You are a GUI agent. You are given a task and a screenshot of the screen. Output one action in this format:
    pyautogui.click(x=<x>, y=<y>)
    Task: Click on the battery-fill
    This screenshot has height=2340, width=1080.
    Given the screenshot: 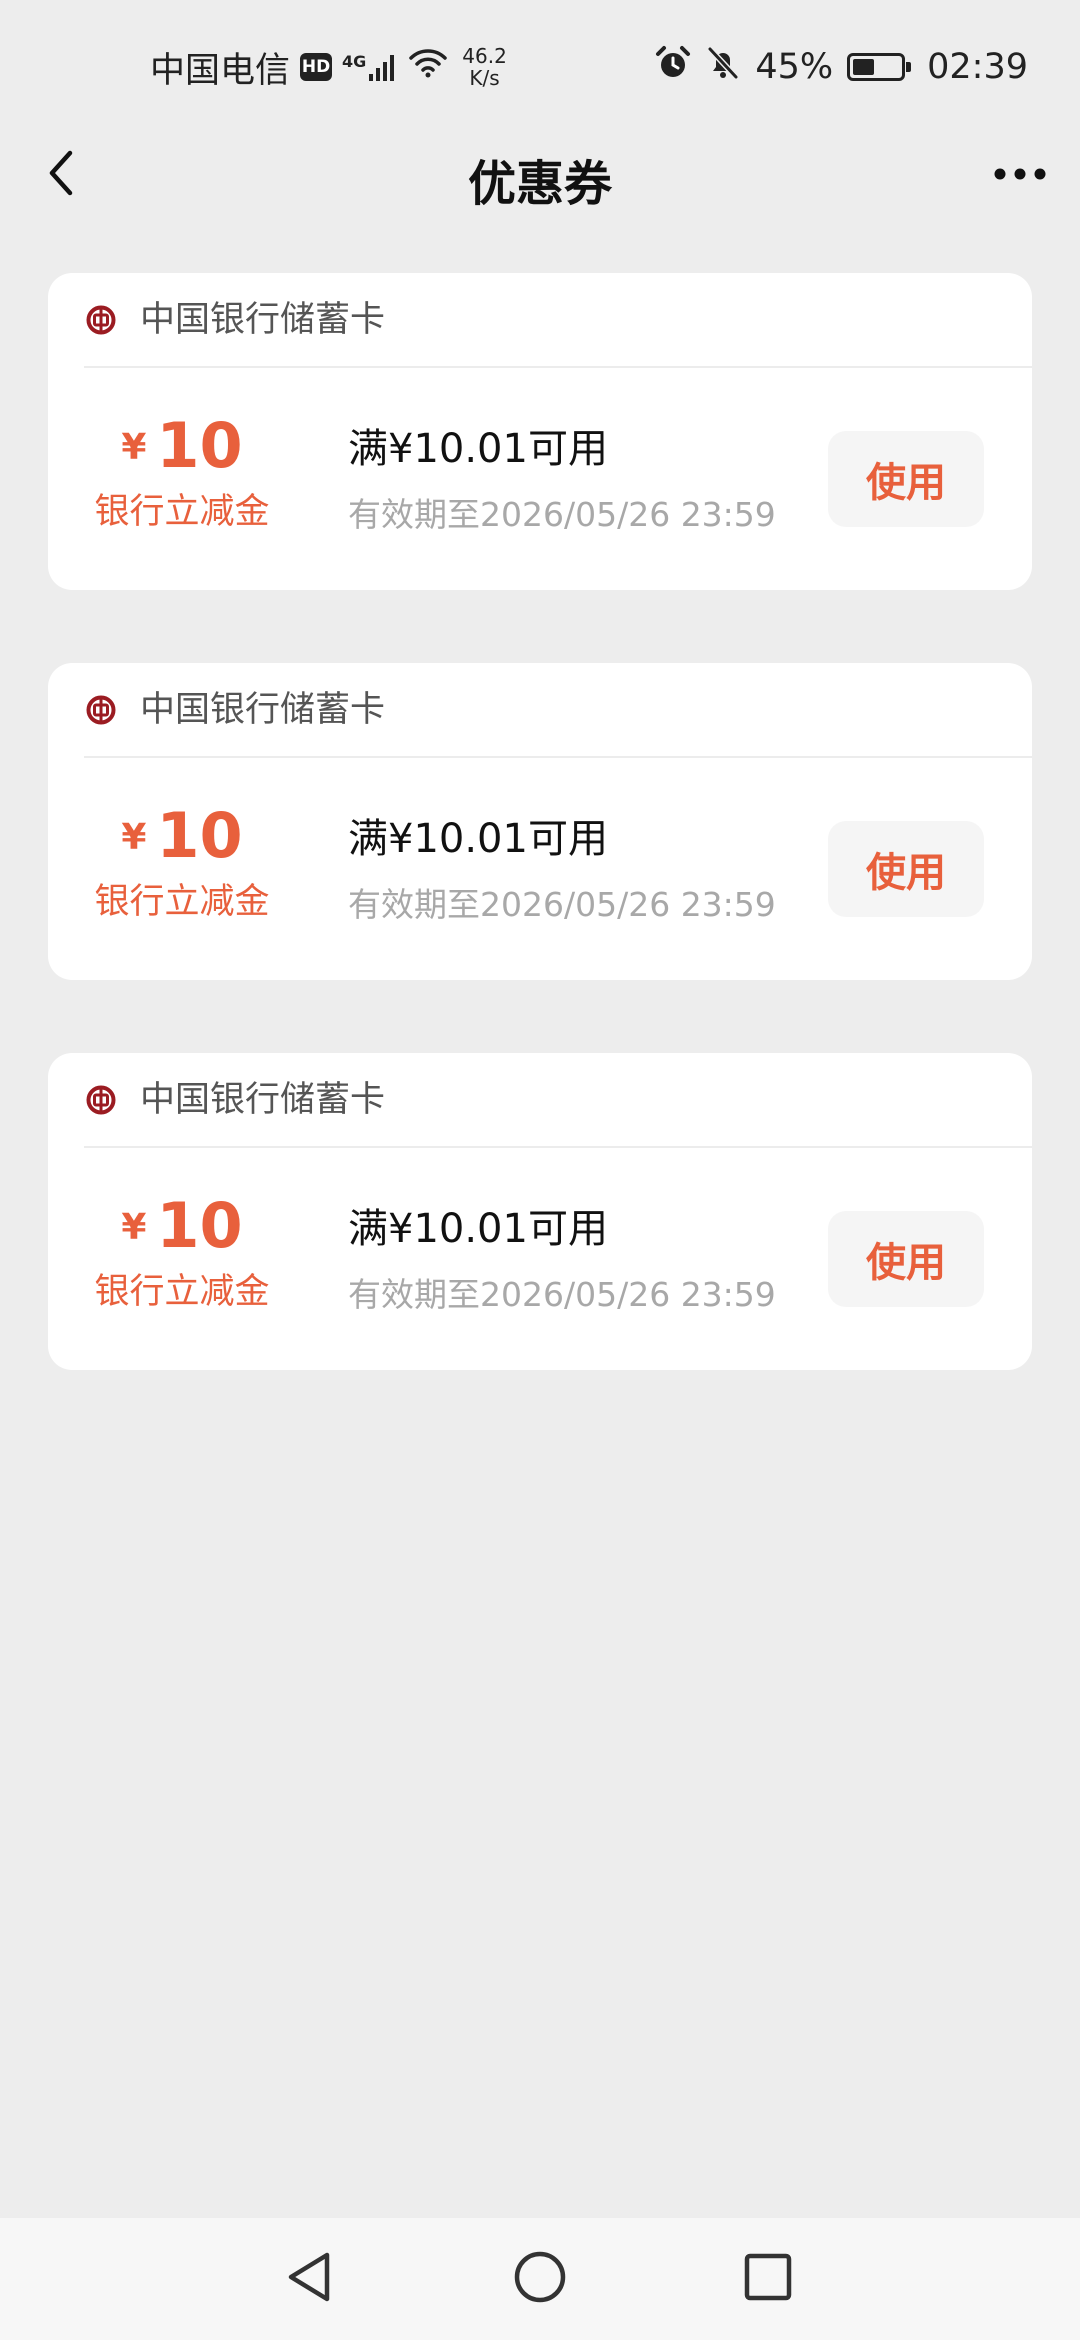 What is the action you would take?
    pyautogui.click(x=864, y=67)
    